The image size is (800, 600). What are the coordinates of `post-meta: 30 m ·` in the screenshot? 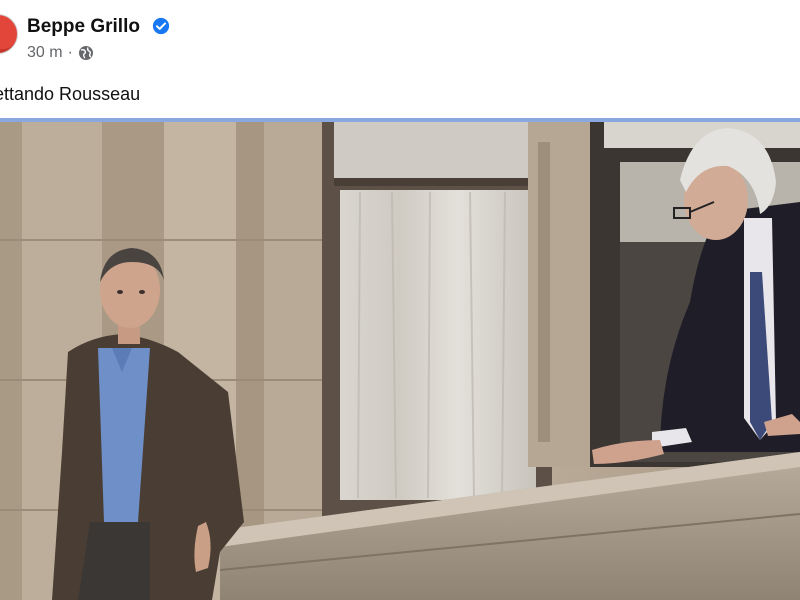 It's located at (60, 53).